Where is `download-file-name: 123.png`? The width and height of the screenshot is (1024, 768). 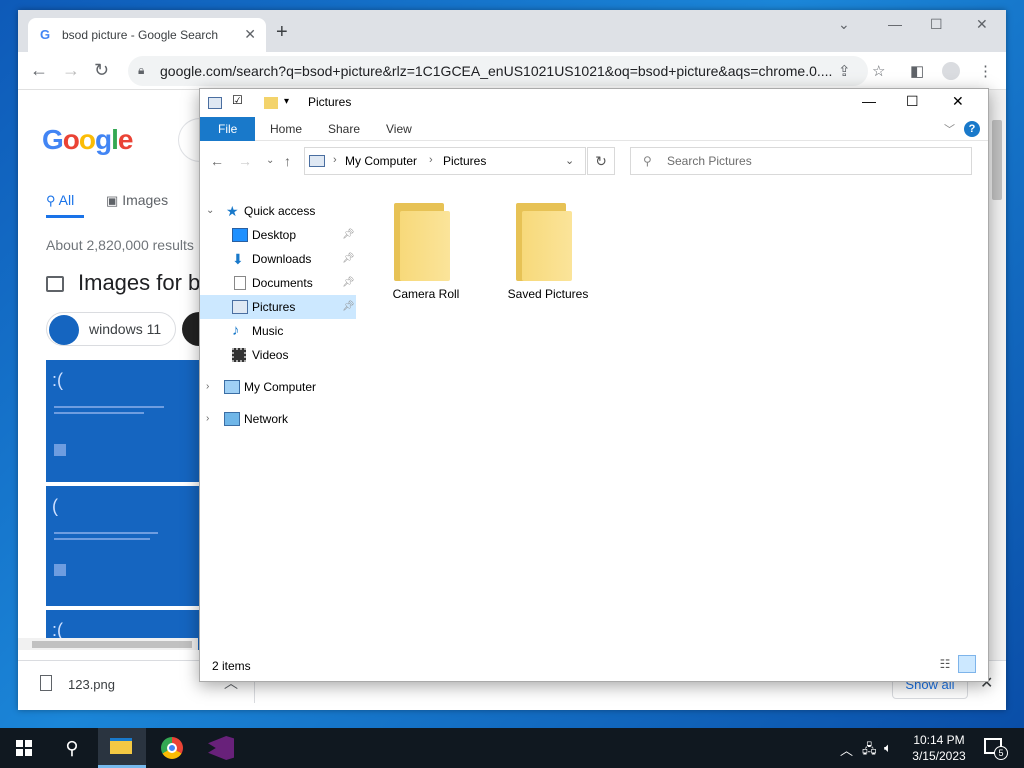 download-file-name: 123.png is located at coordinates (91, 684).